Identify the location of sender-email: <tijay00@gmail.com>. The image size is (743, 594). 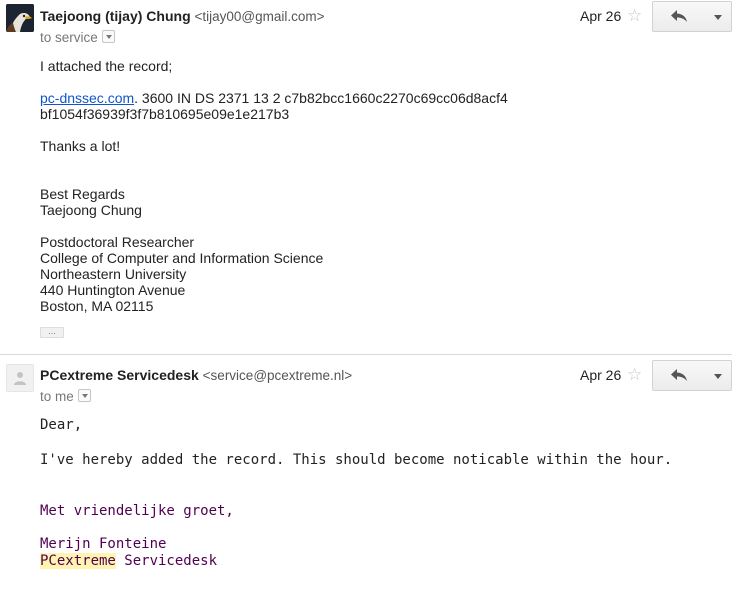
(259, 16).